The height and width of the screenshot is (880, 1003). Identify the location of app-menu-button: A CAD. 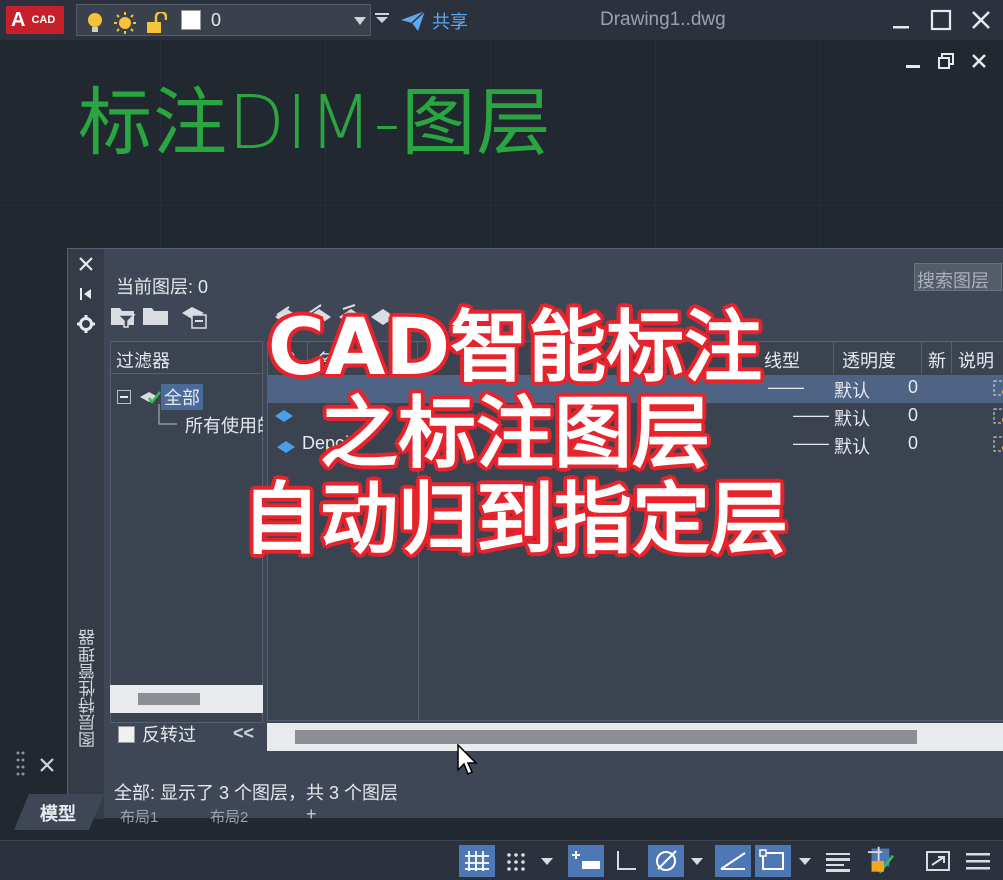
(35, 20).